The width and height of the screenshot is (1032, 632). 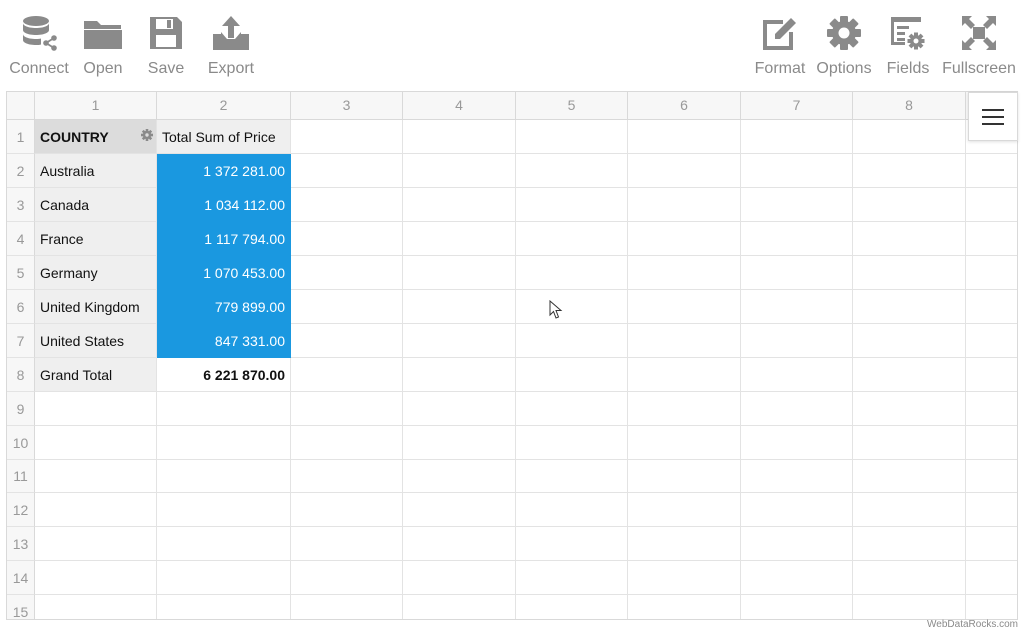 What do you see at coordinates (147, 135) in the screenshot?
I see `field-settings-gear-icon` at bounding box center [147, 135].